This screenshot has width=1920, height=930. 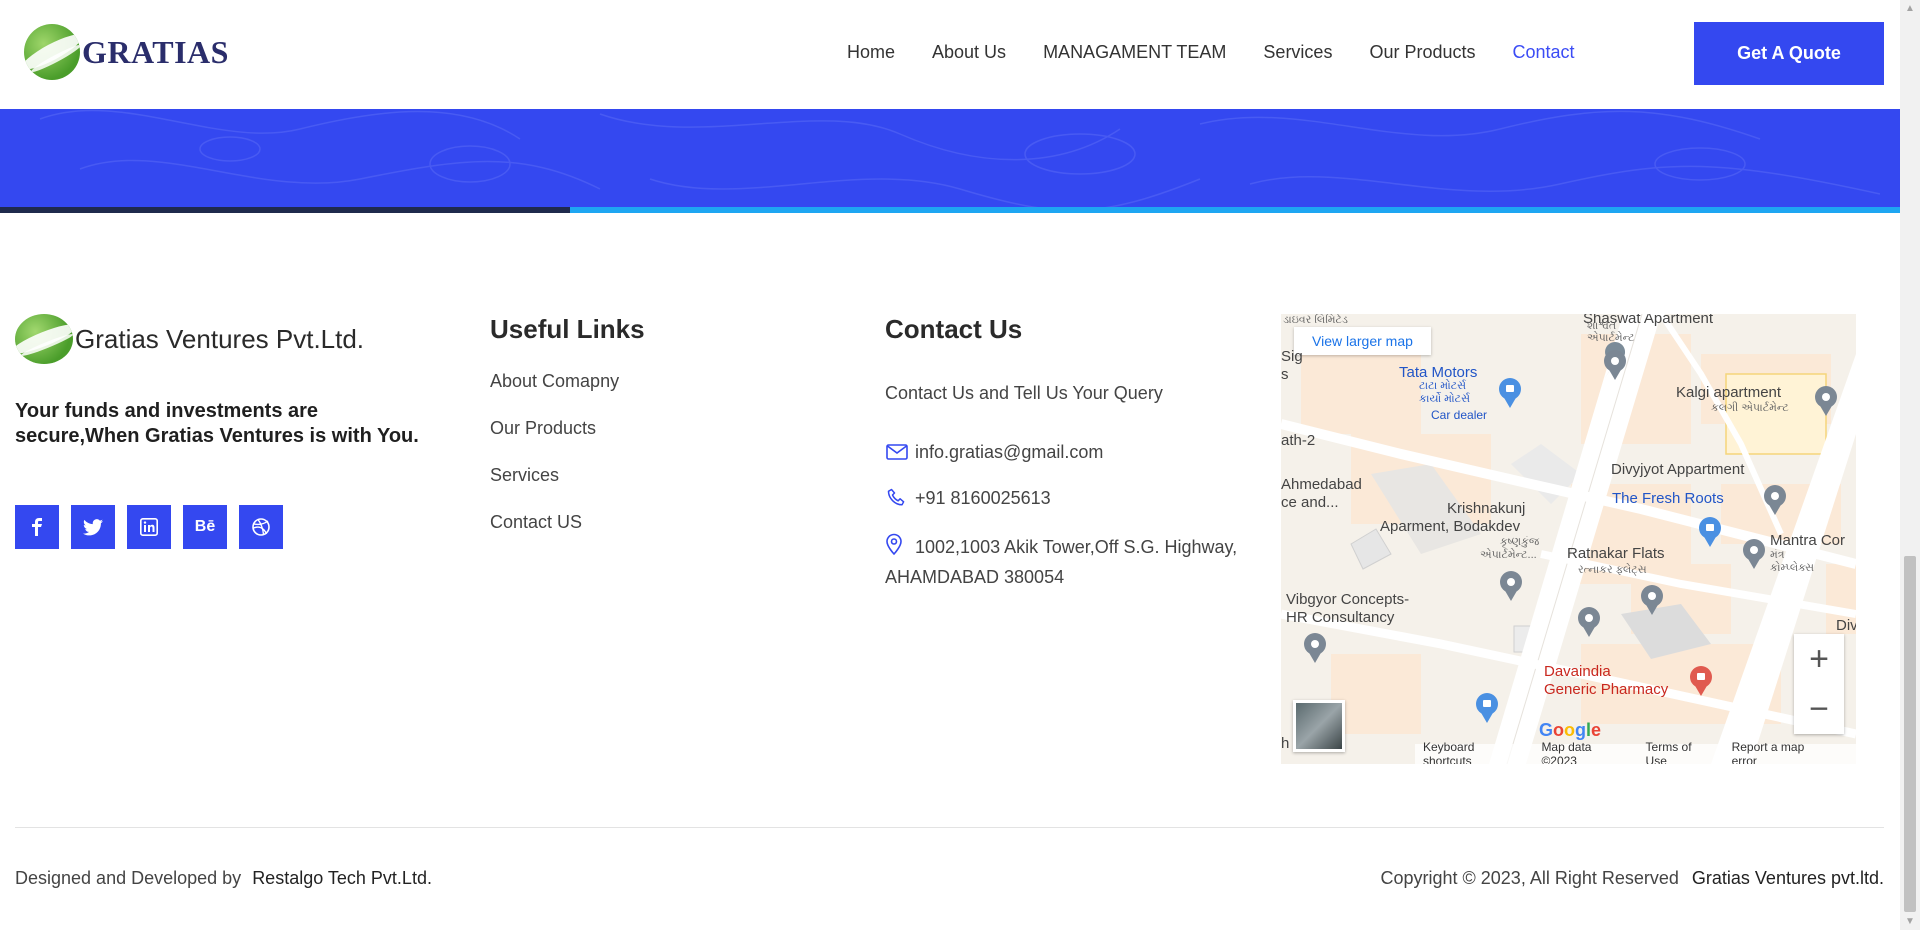 I want to click on contact-title: Contact Us, so click(x=954, y=329).